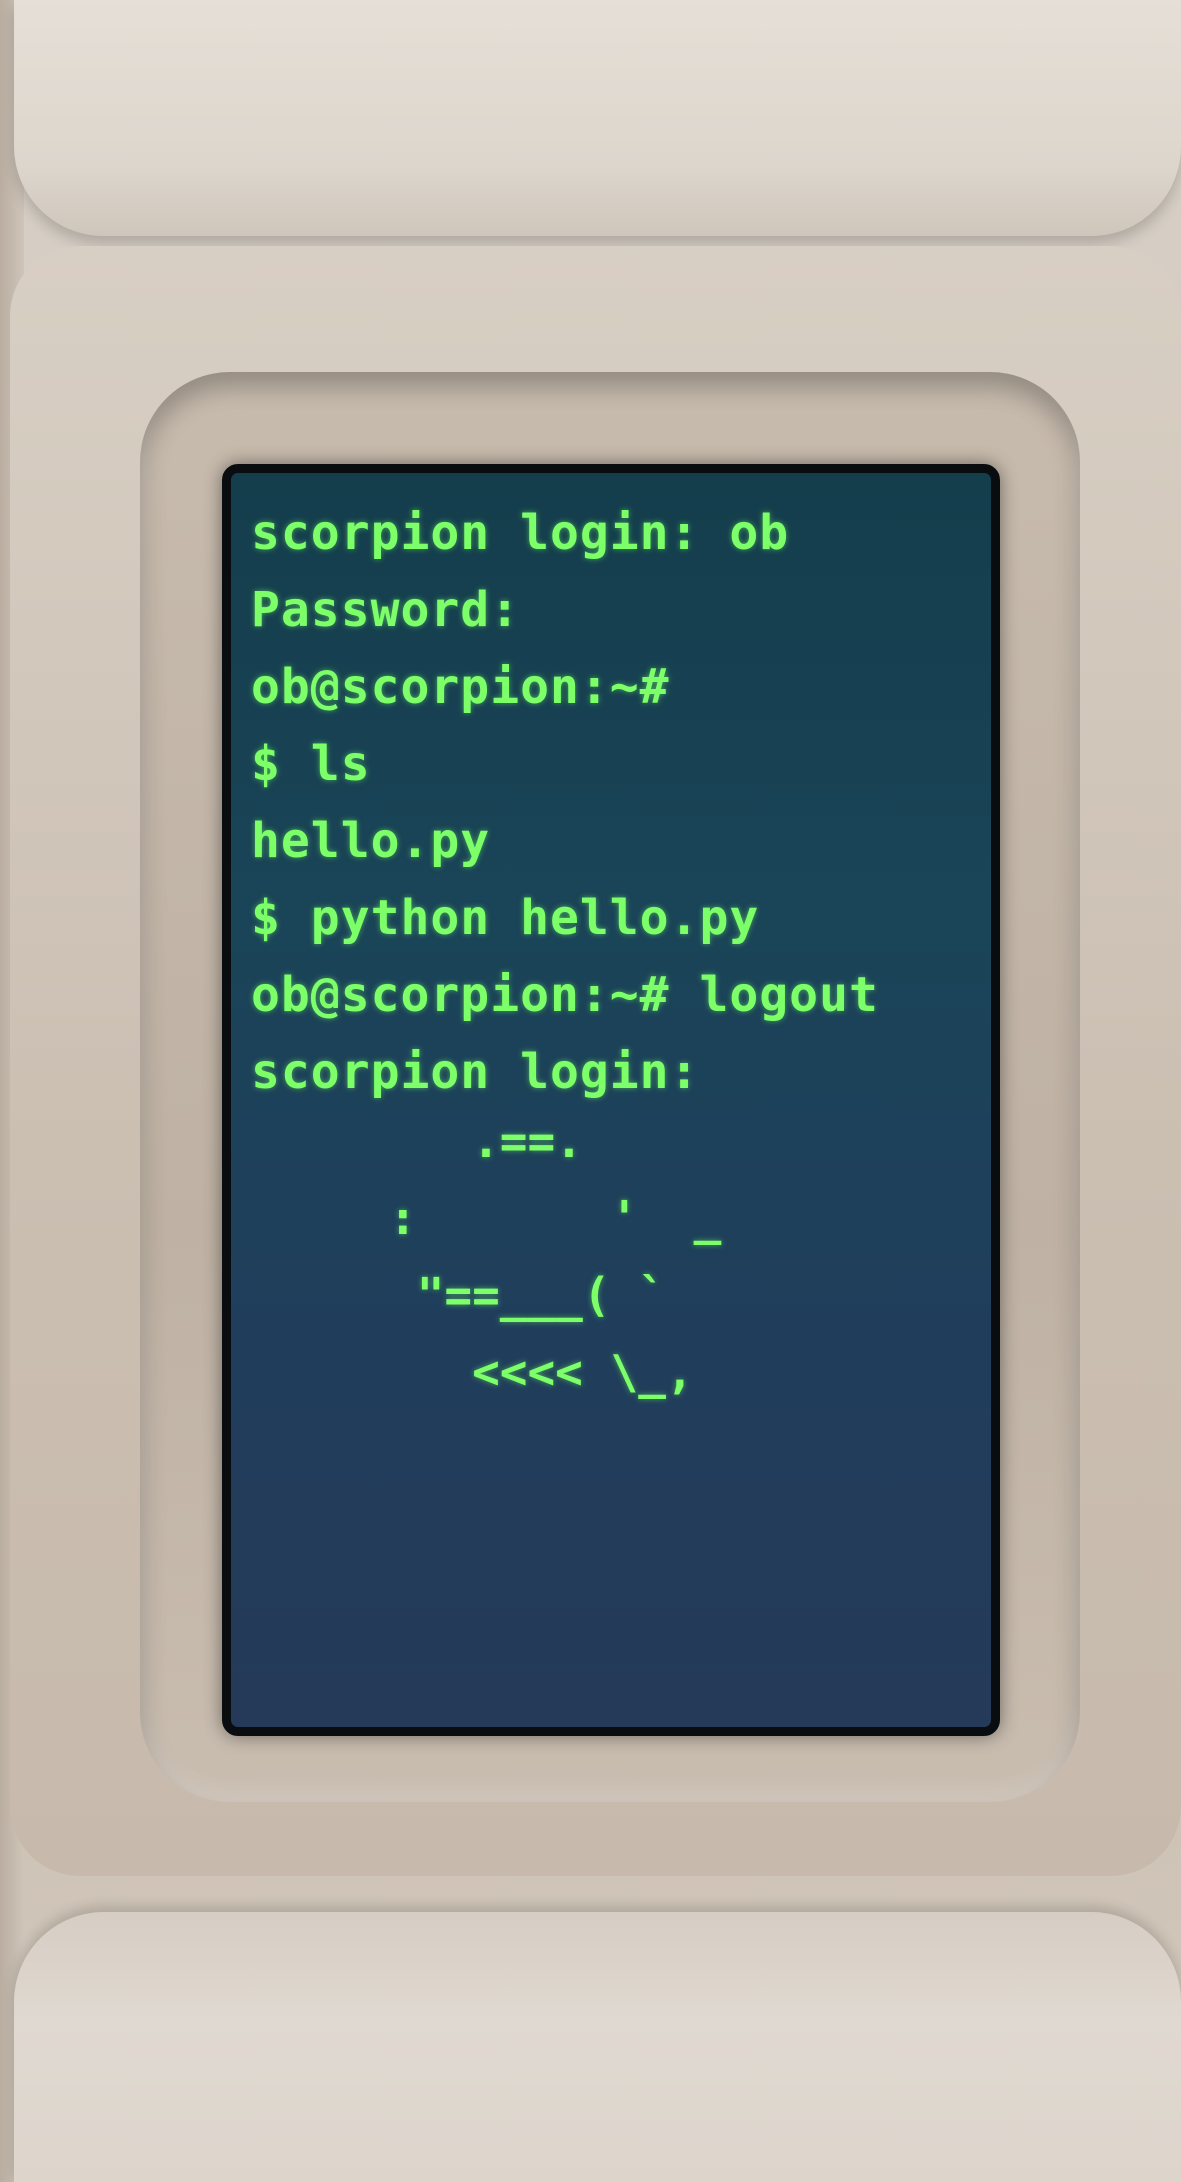 This screenshot has height=2182, width=1181. Describe the element at coordinates (555, 1256) in the screenshot. I see `scorpion-ascii-art: .==. : ' _ "==___( ` <<<< \_,` at that location.